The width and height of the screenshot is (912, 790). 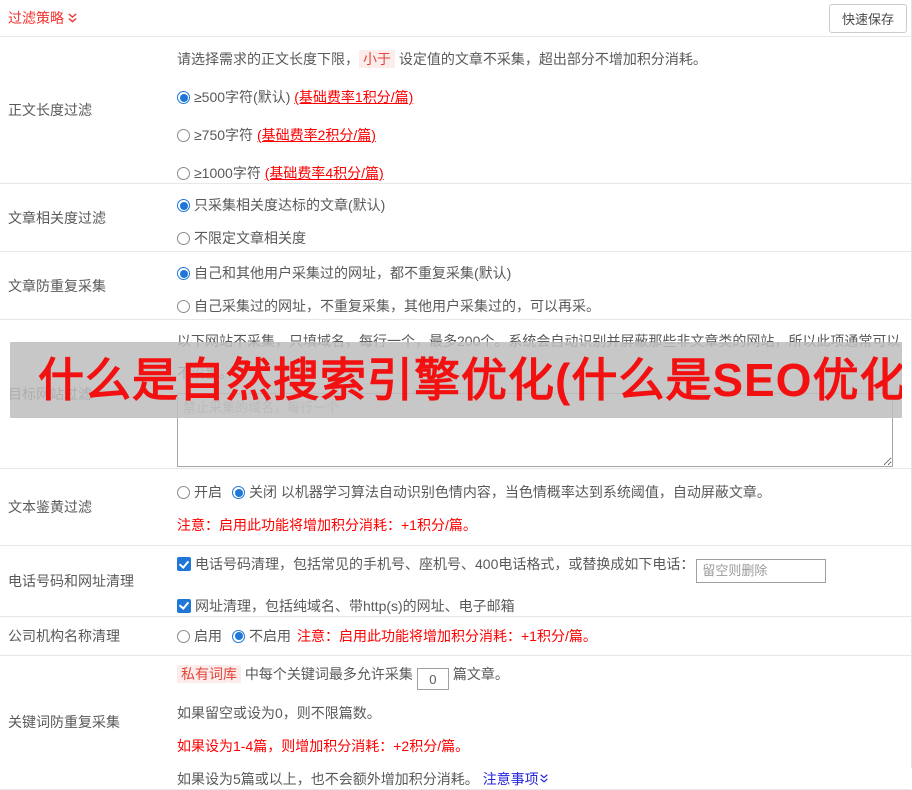 What do you see at coordinates (254, 492) in the screenshot?
I see `porn-filter-off-option: 关闭` at bounding box center [254, 492].